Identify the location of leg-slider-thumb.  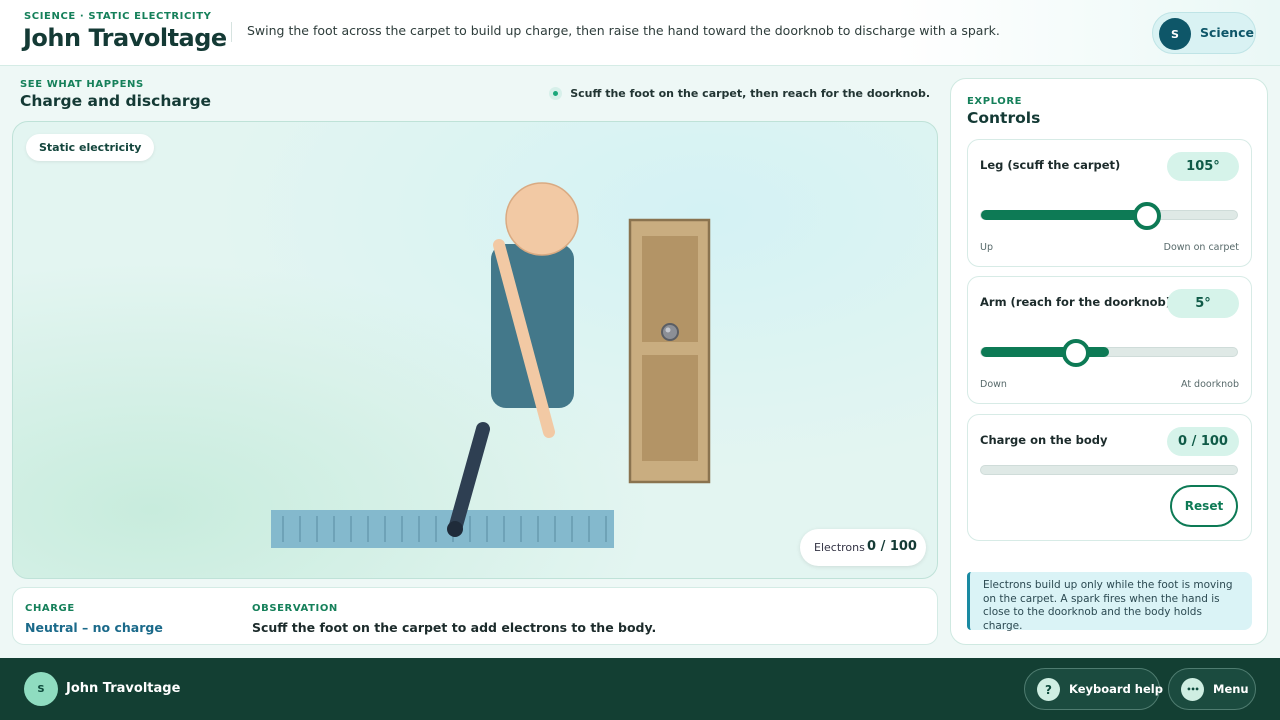
(1147, 216).